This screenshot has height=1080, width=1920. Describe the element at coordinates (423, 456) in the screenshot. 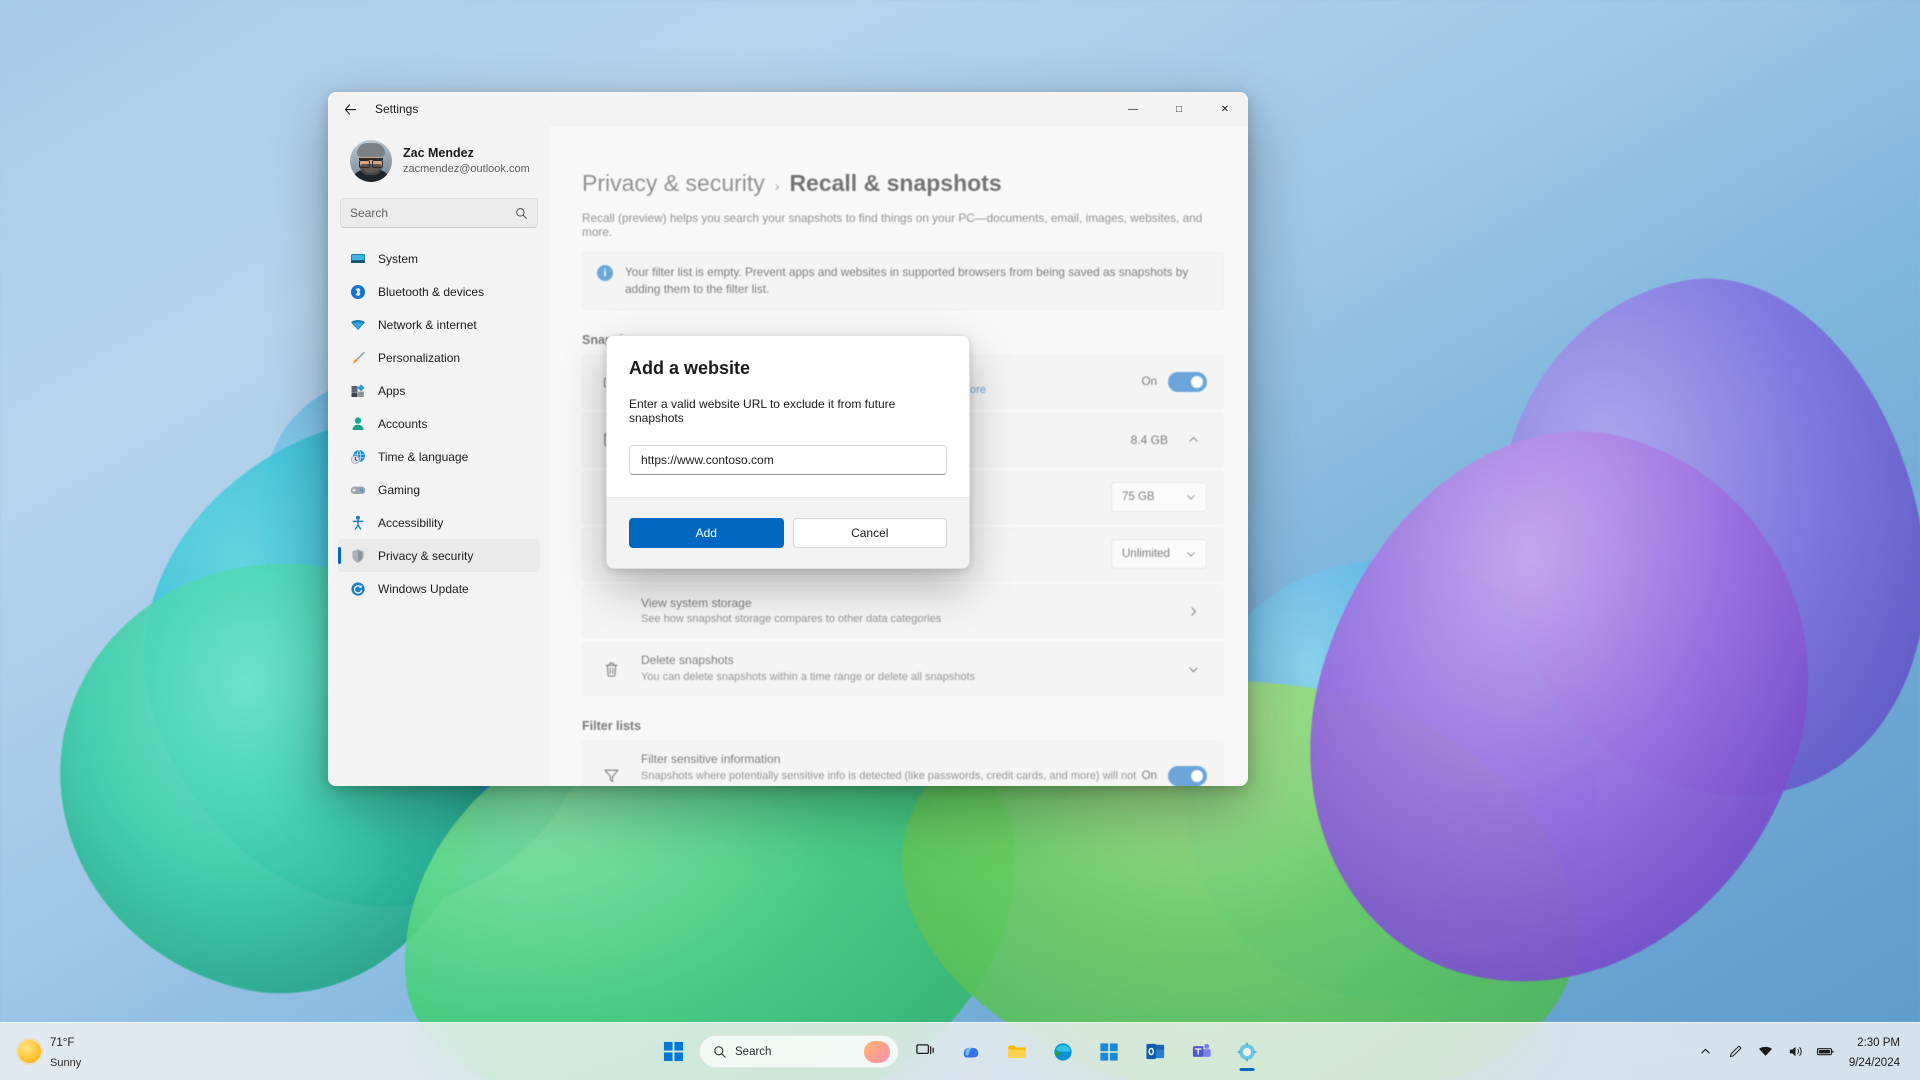

I see `sidebar-item-label: Time & language` at that location.